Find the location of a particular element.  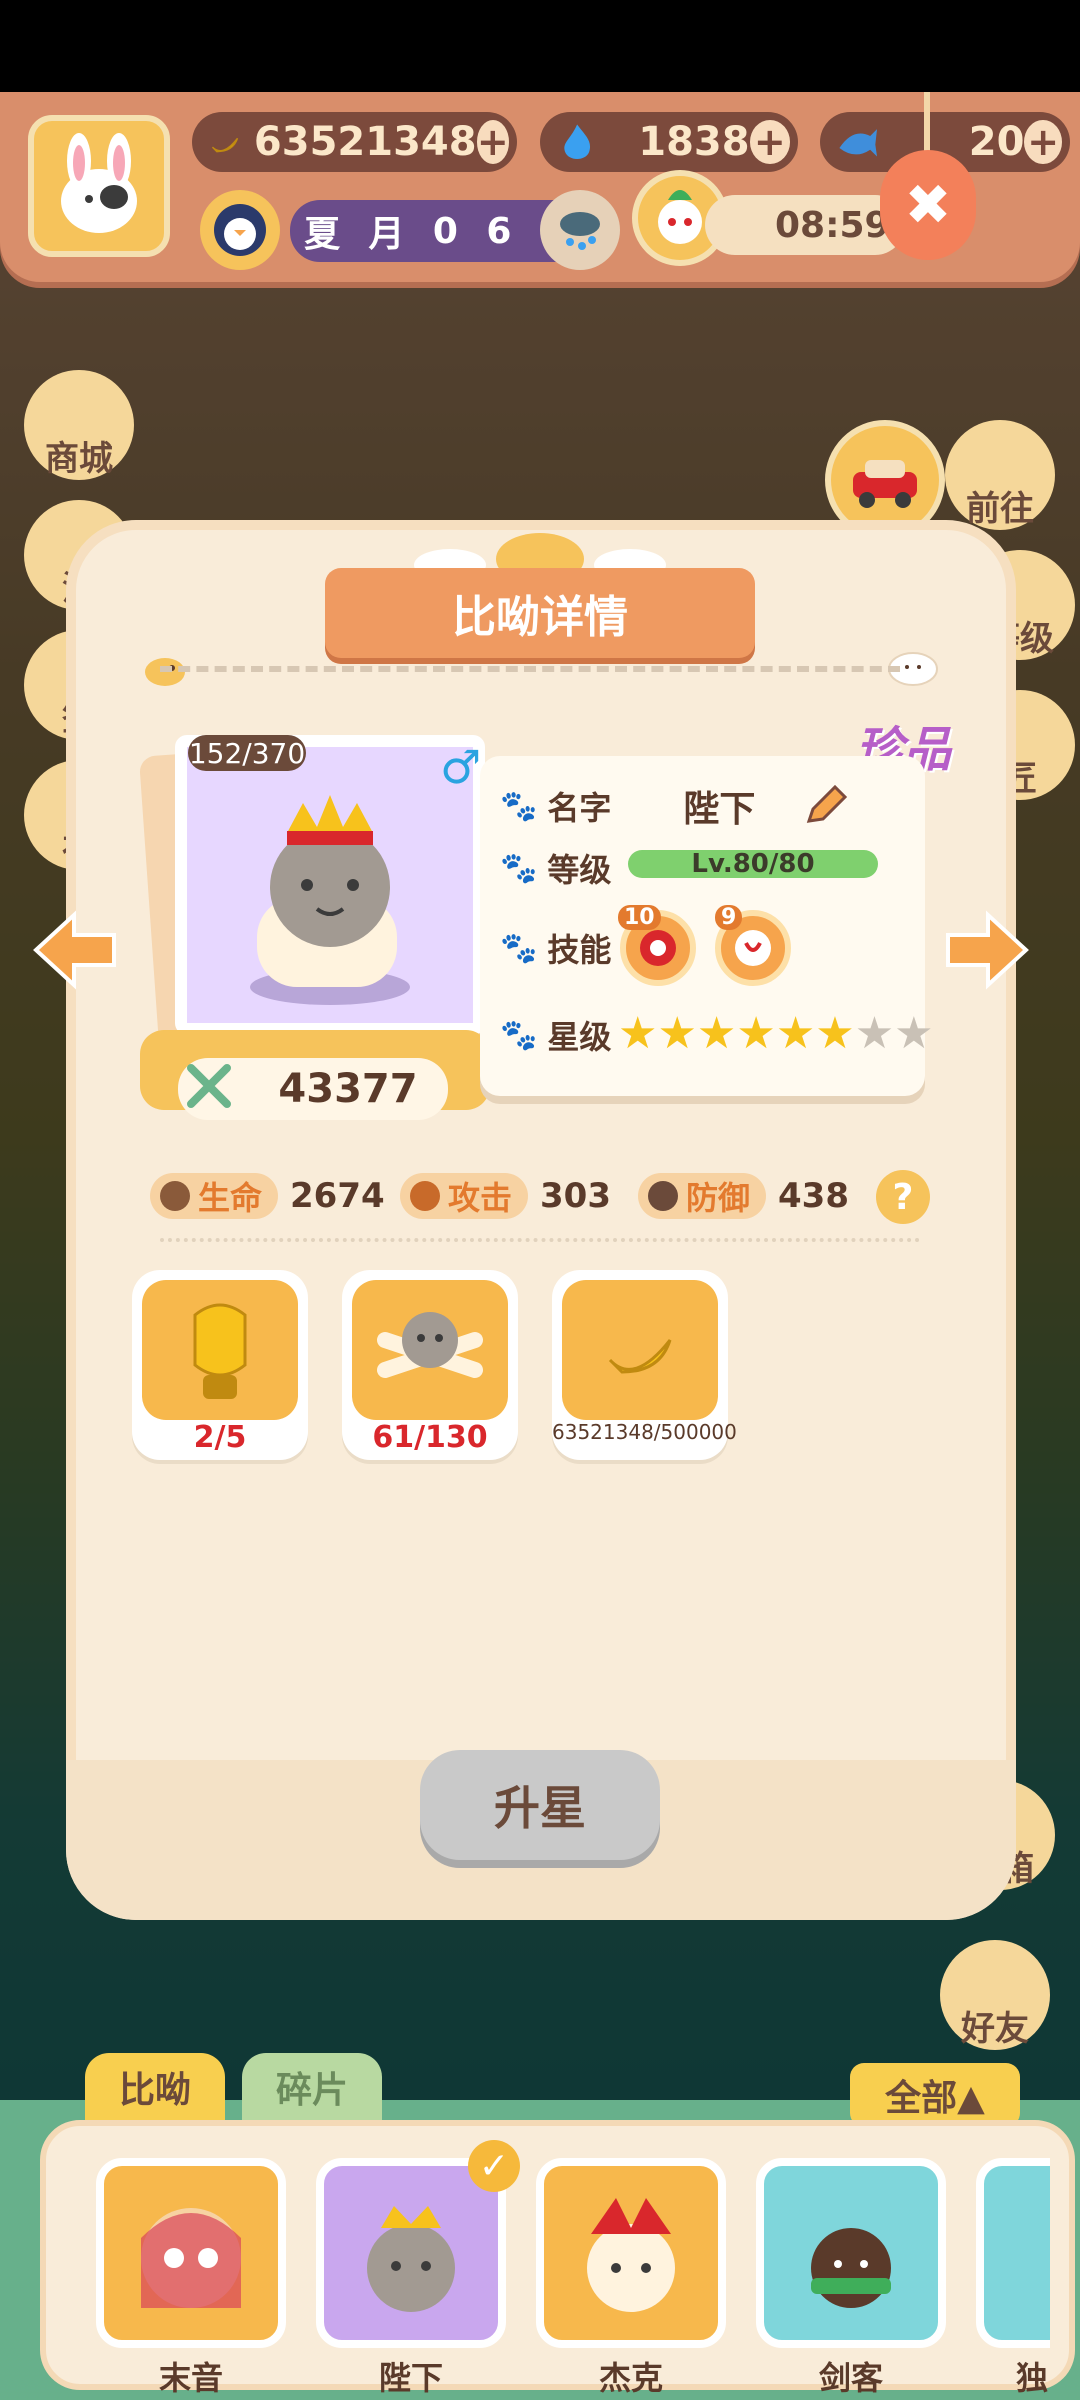

season-badge is located at coordinates (240, 230).